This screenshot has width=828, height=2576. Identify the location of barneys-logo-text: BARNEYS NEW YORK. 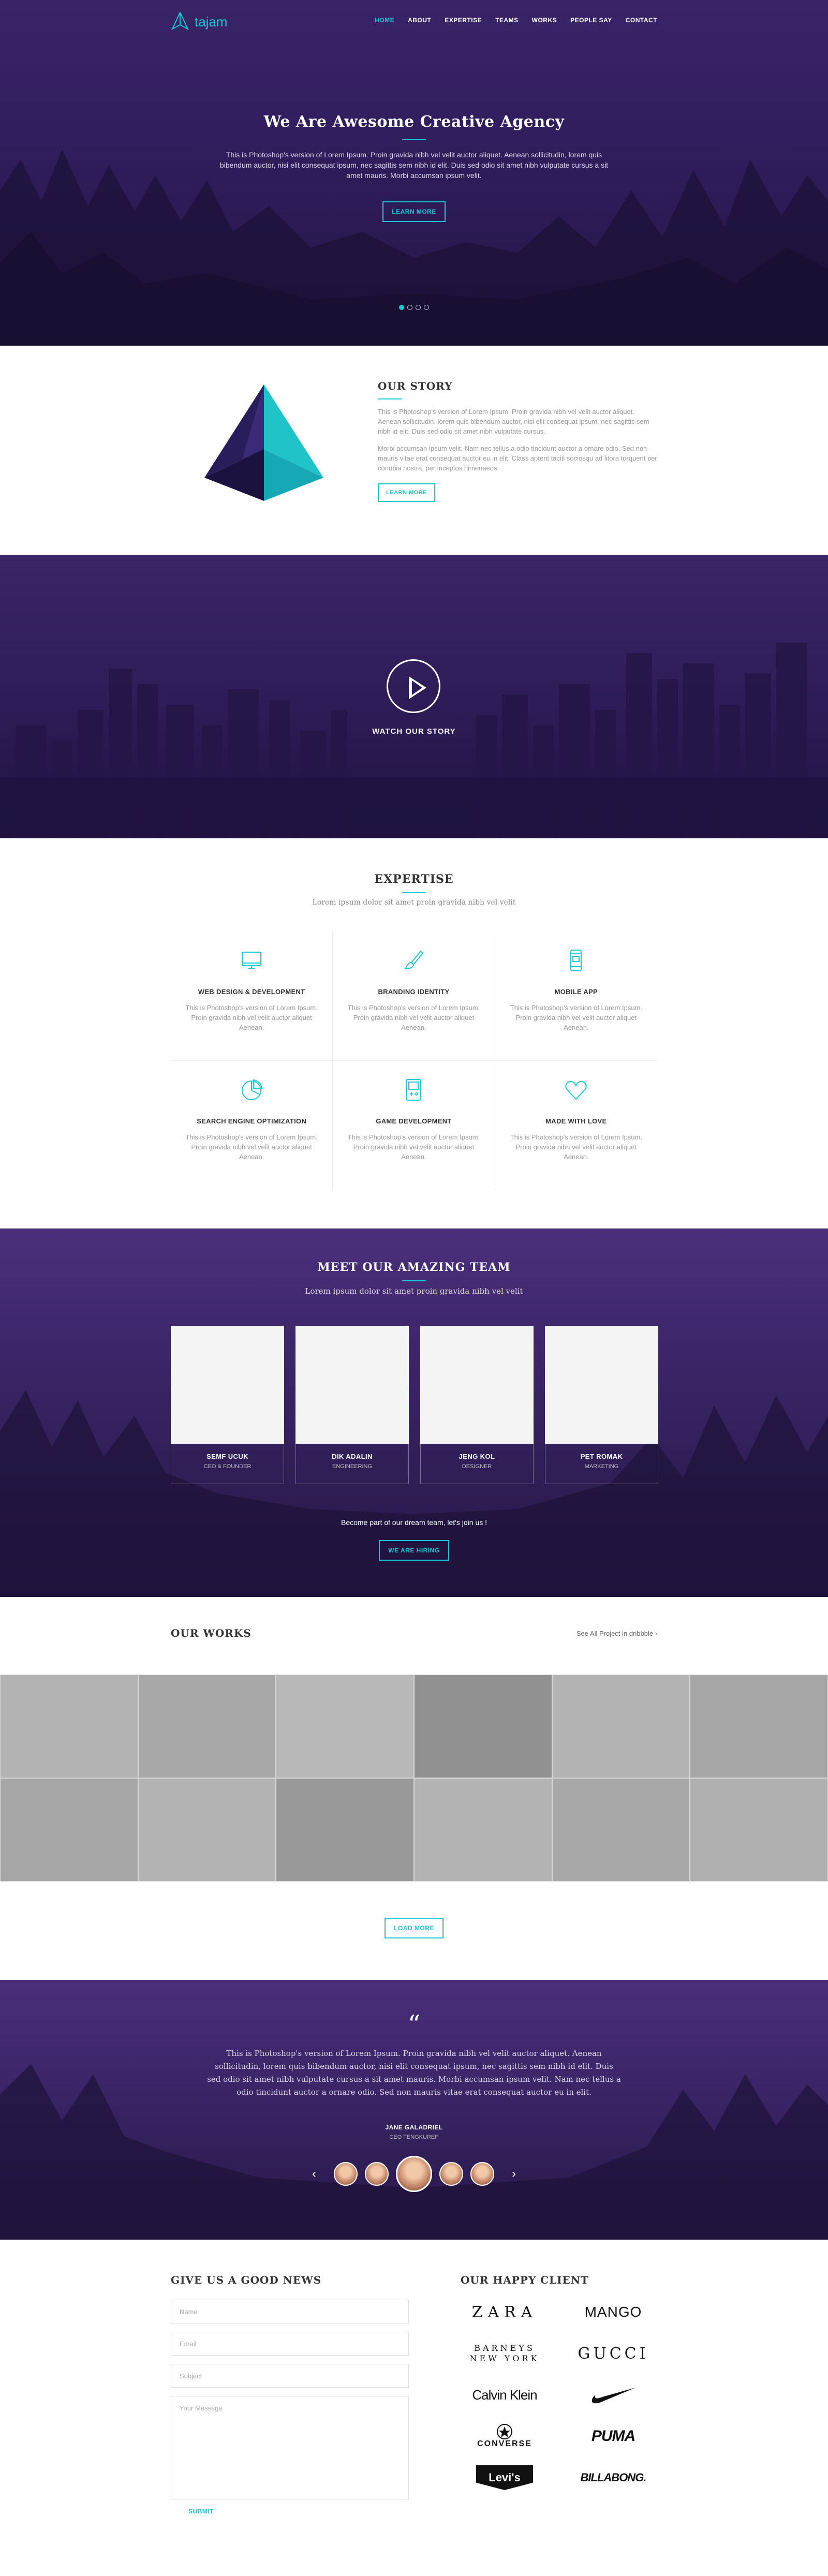
(504, 2353).